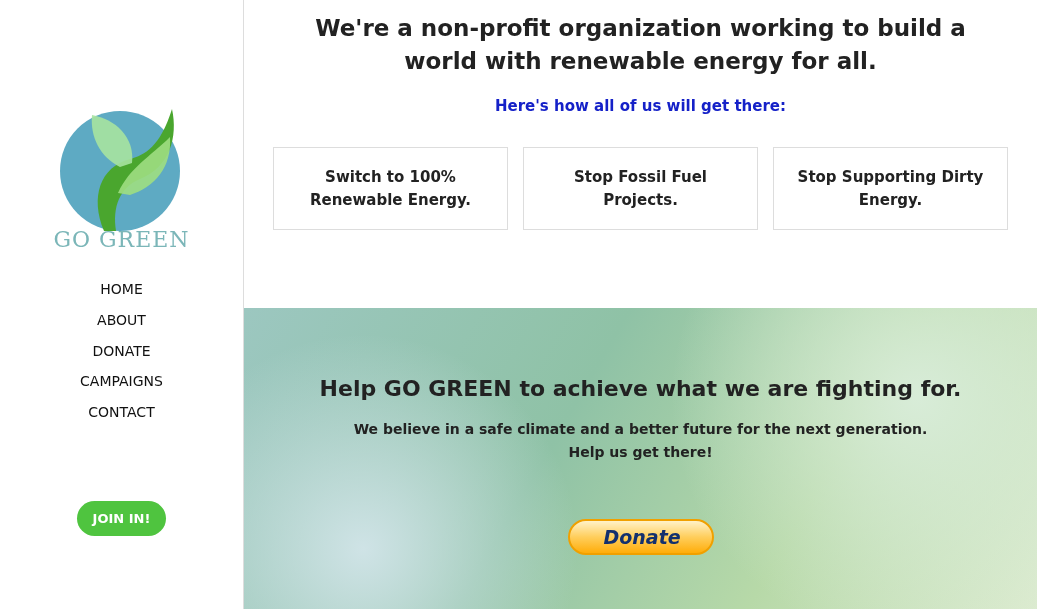 This screenshot has height=609, width=1037. What do you see at coordinates (640, 45) in the screenshot?
I see `mission-heading: We're a non-profit organization working to build a world with renewable energy for all.` at bounding box center [640, 45].